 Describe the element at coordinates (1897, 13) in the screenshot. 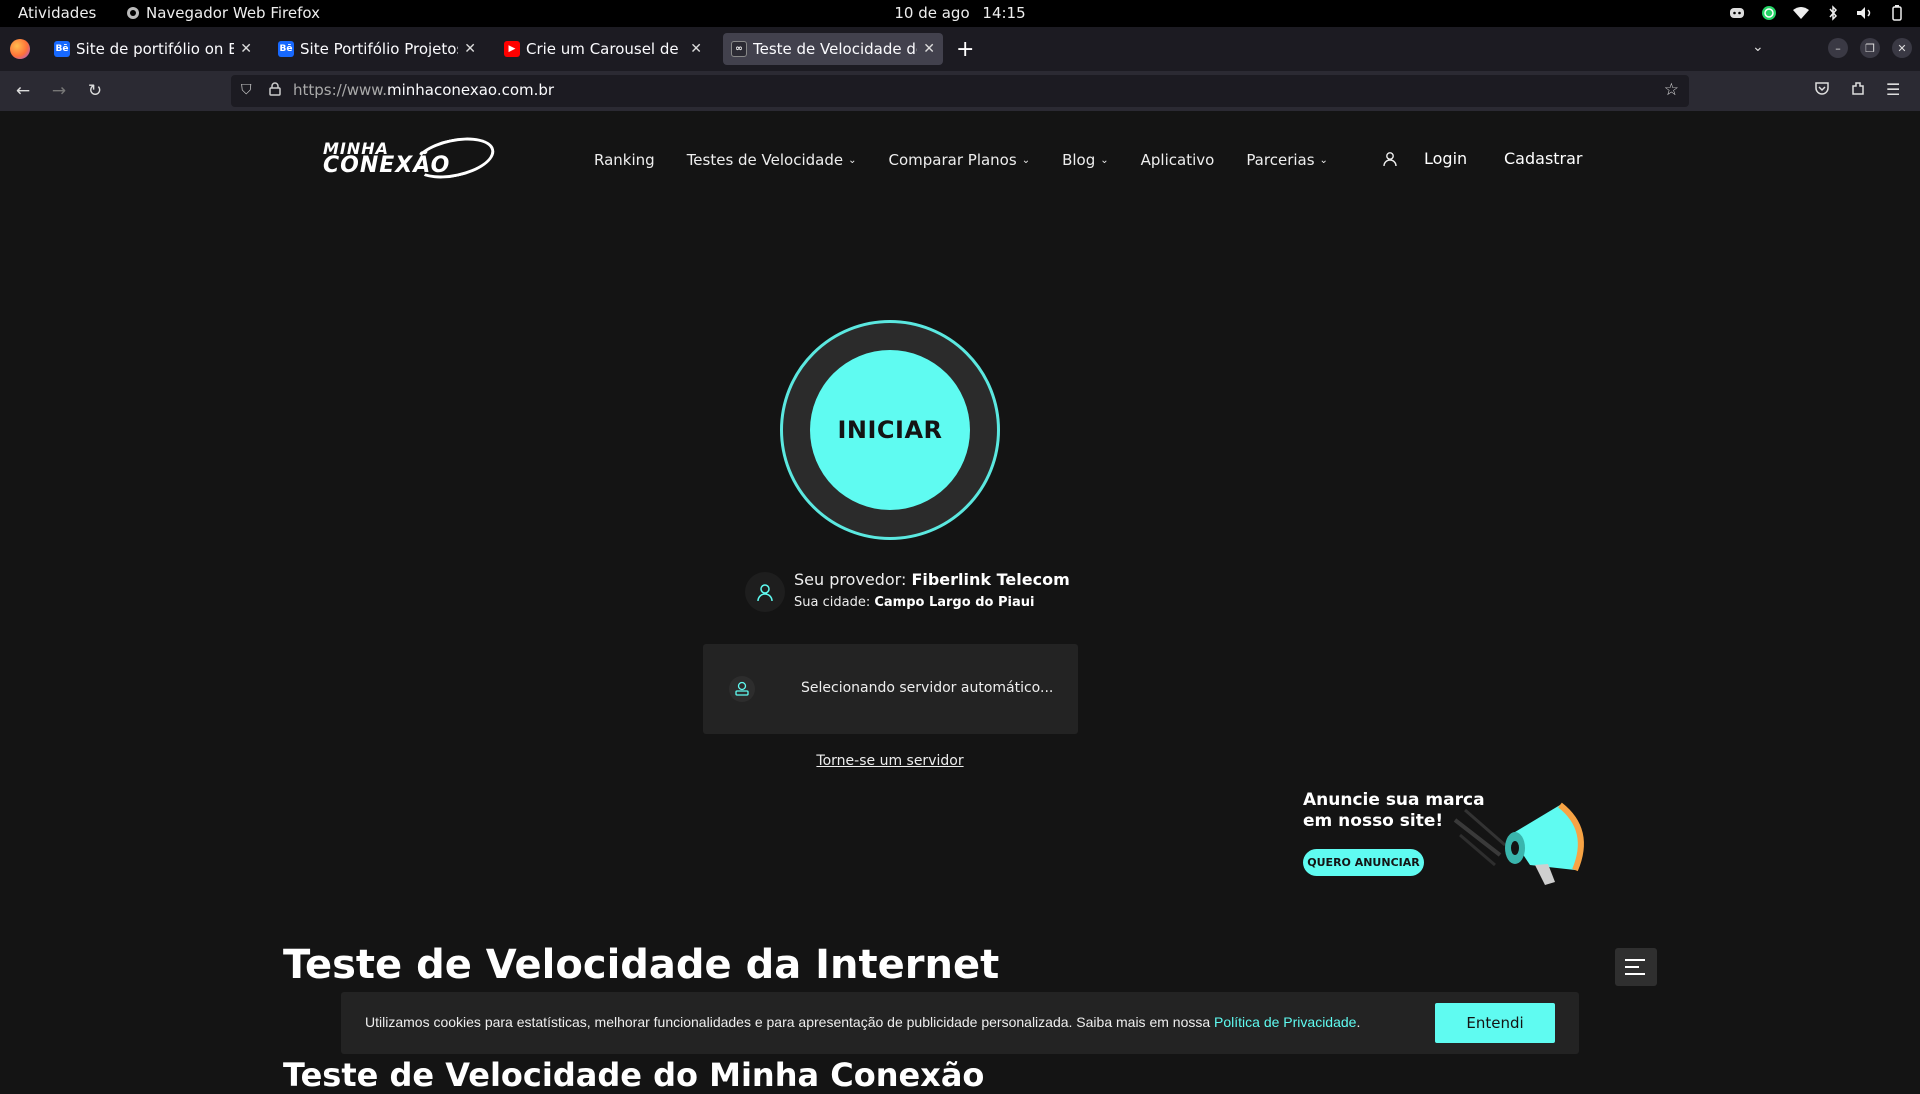

I see `battery-icon` at that location.